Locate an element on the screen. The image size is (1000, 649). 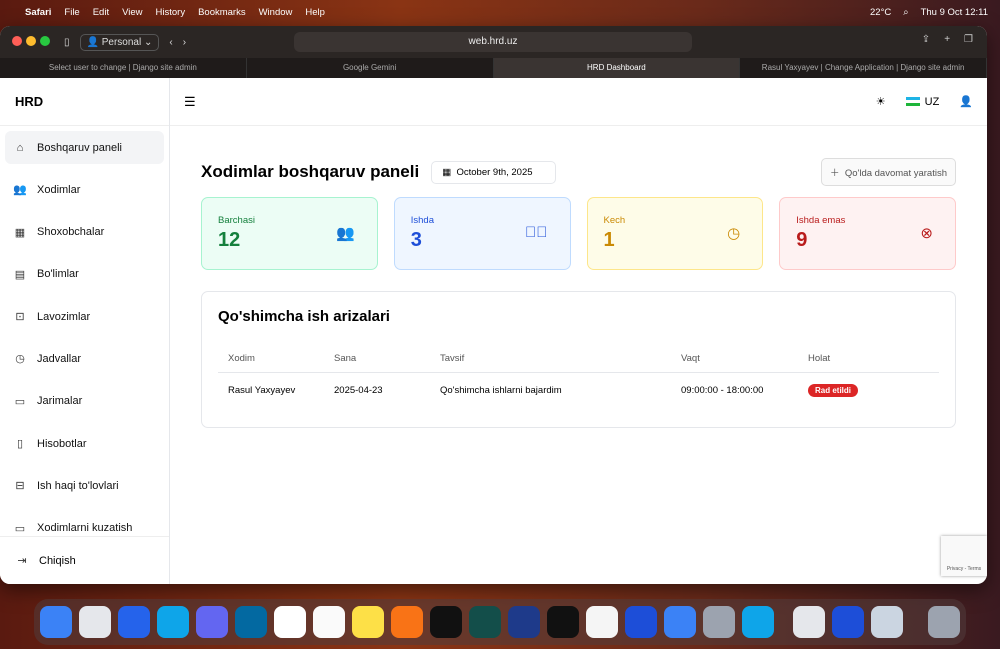
outlook-icon is located at coordinates (251, 622).